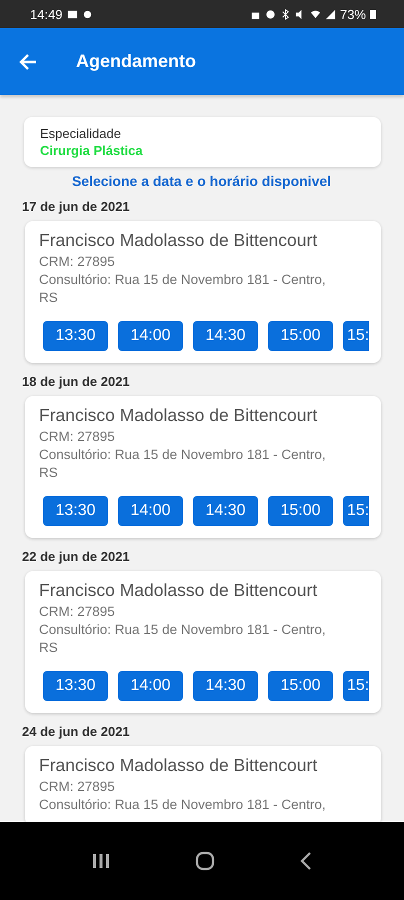 This screenshot has height=900, width=404. I want to click on date-label: 24 de jun de 2021, so click(76, 731).